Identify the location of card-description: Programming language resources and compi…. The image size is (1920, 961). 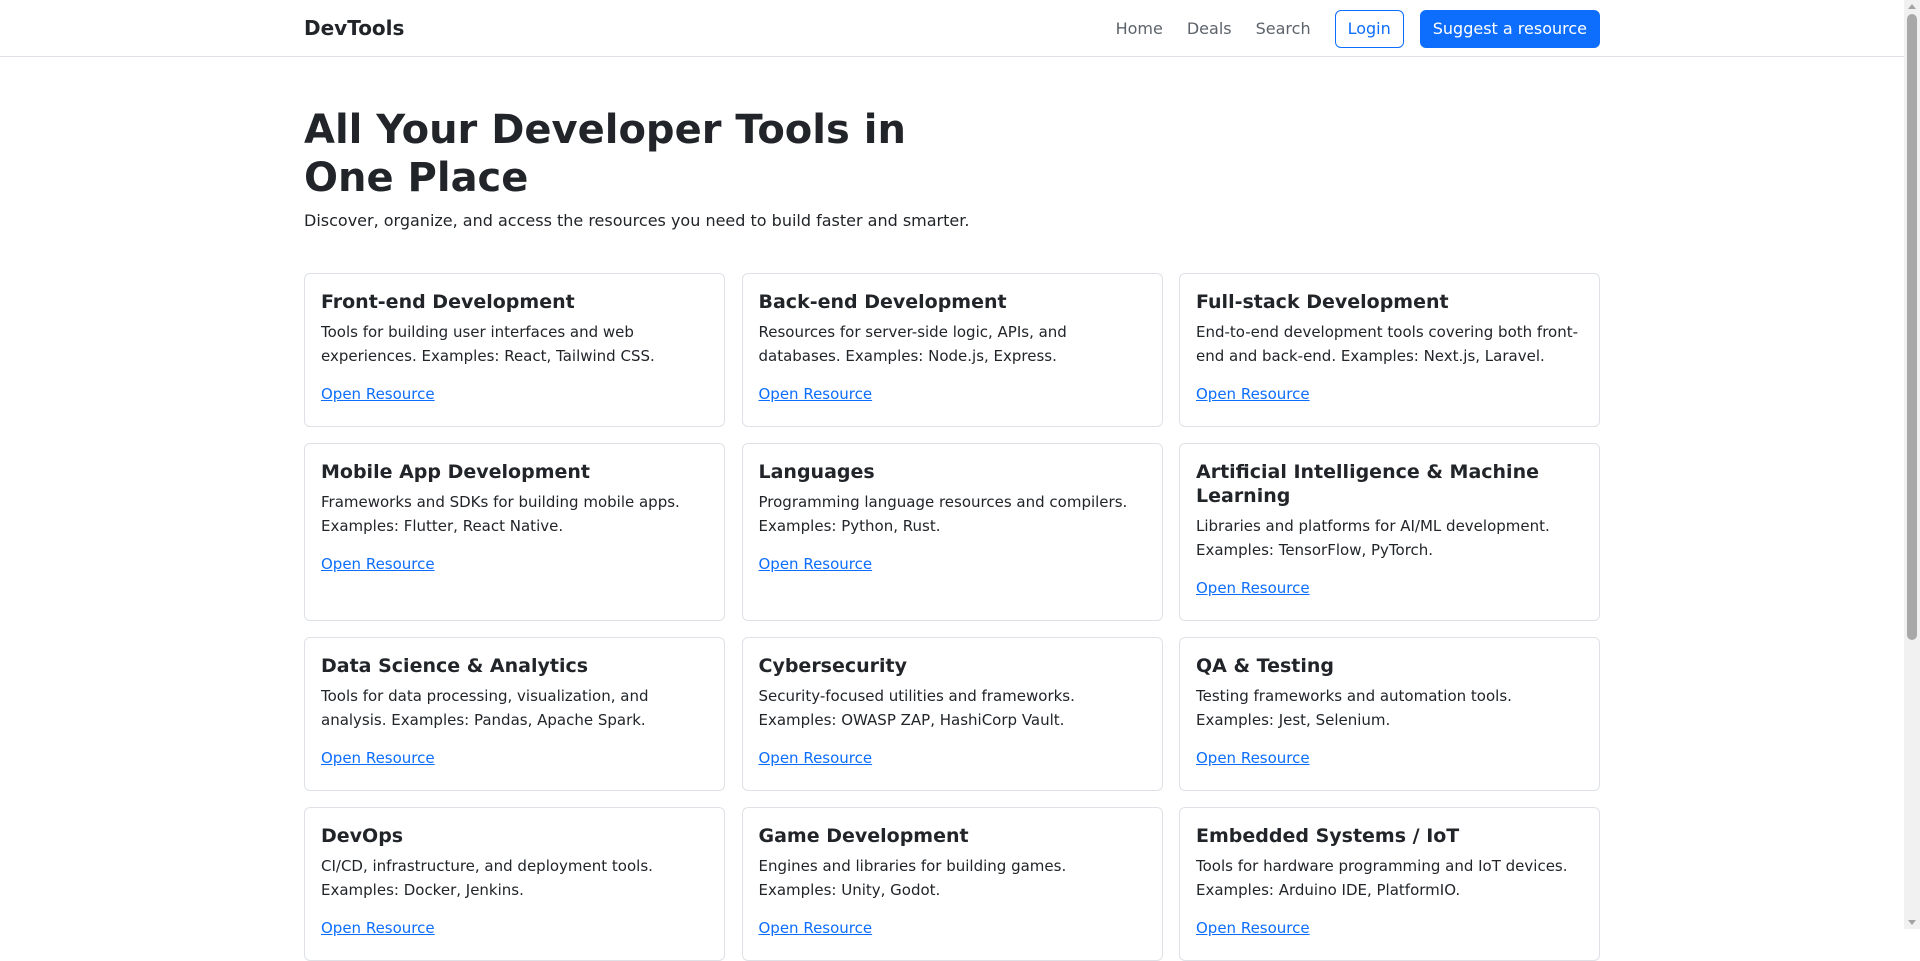
(943, 514).